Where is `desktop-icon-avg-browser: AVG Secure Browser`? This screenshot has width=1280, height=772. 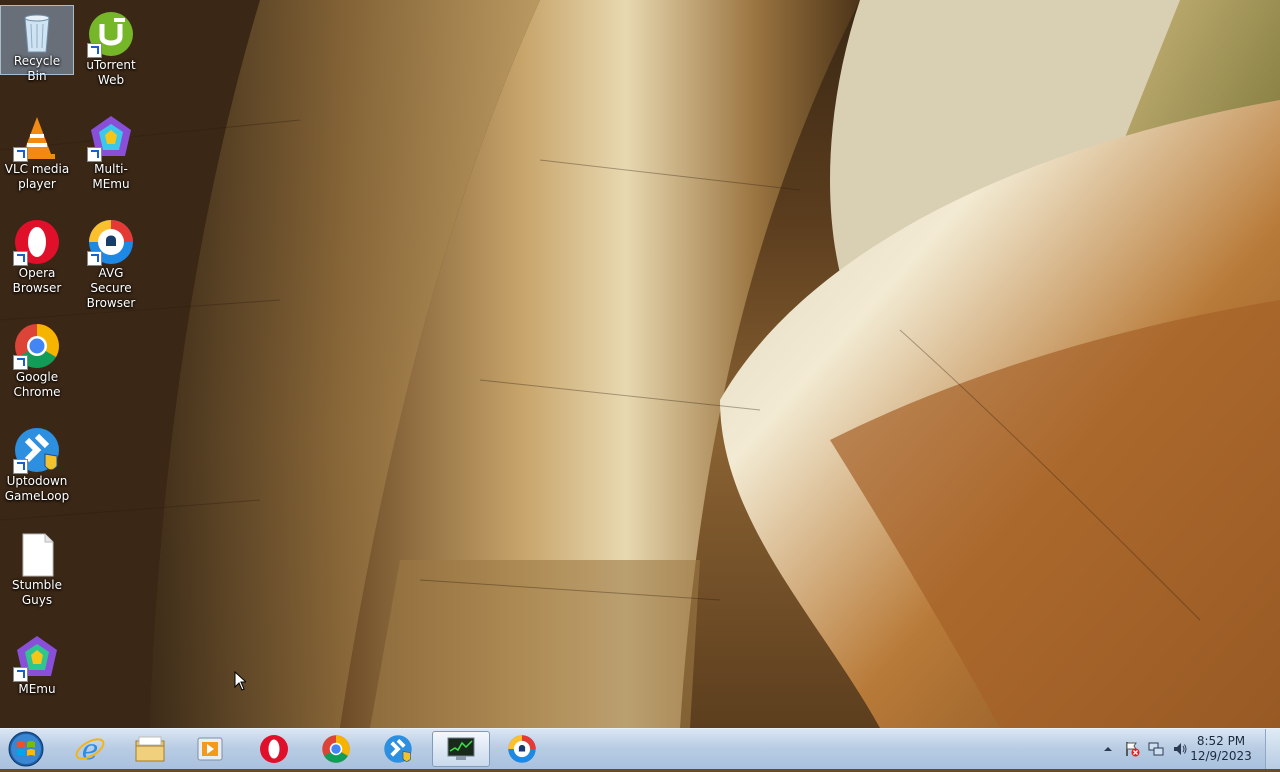 desktop-icon-avg-browser: AVG Secure Browser is located at coordinates (111, 263).